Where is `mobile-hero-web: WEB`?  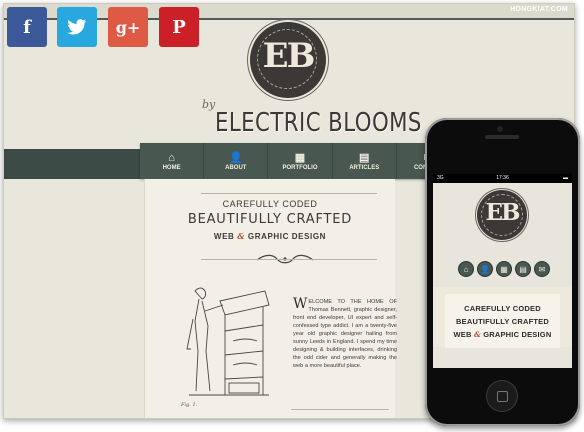 mobile-hero-web: WEB is located at coordinates (462, 334).